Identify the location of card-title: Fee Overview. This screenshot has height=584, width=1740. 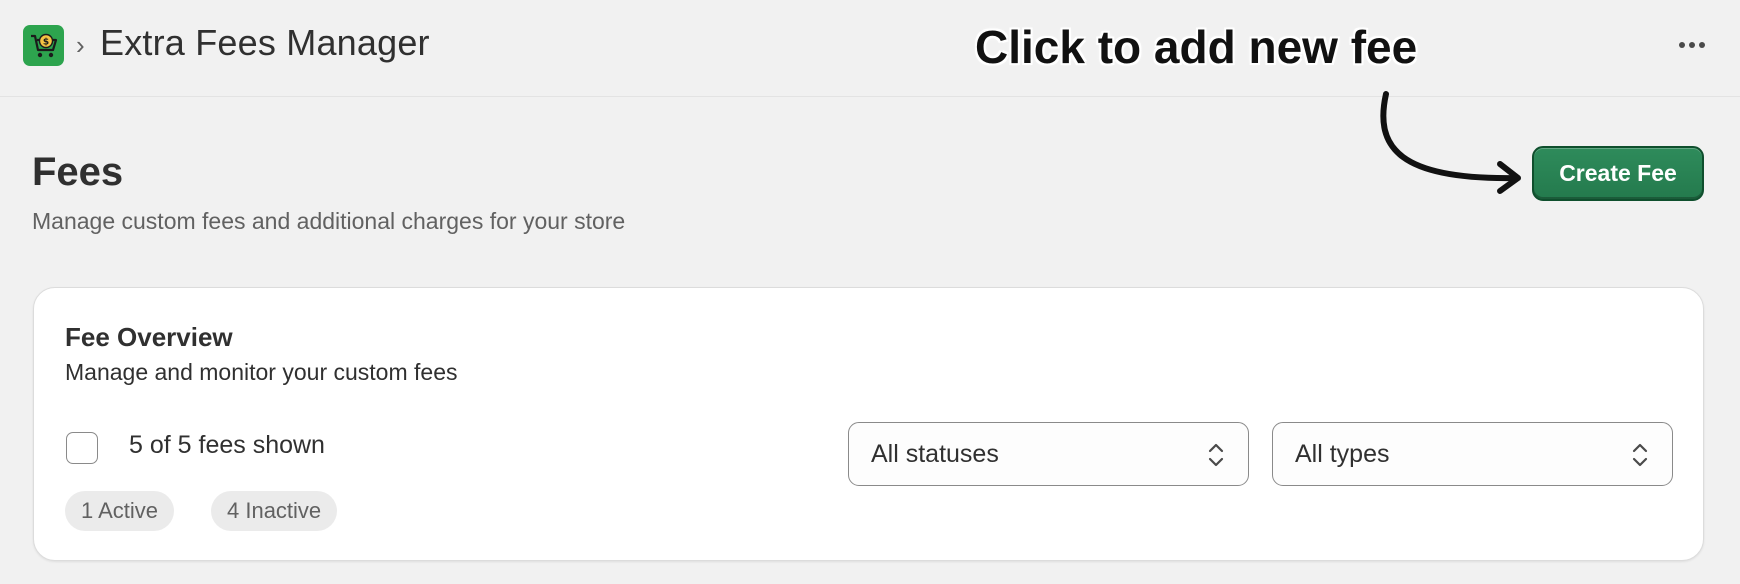
(149, 337).